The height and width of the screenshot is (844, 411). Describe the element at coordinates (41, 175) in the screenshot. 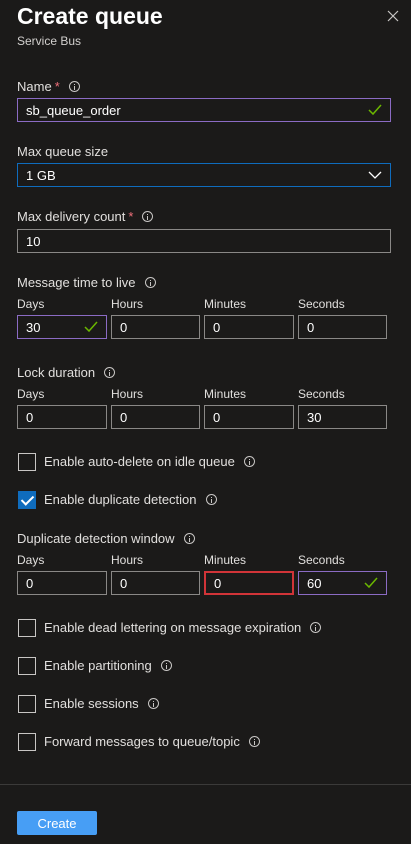

I see `max-queue-size-value: 1 GB` at that location.